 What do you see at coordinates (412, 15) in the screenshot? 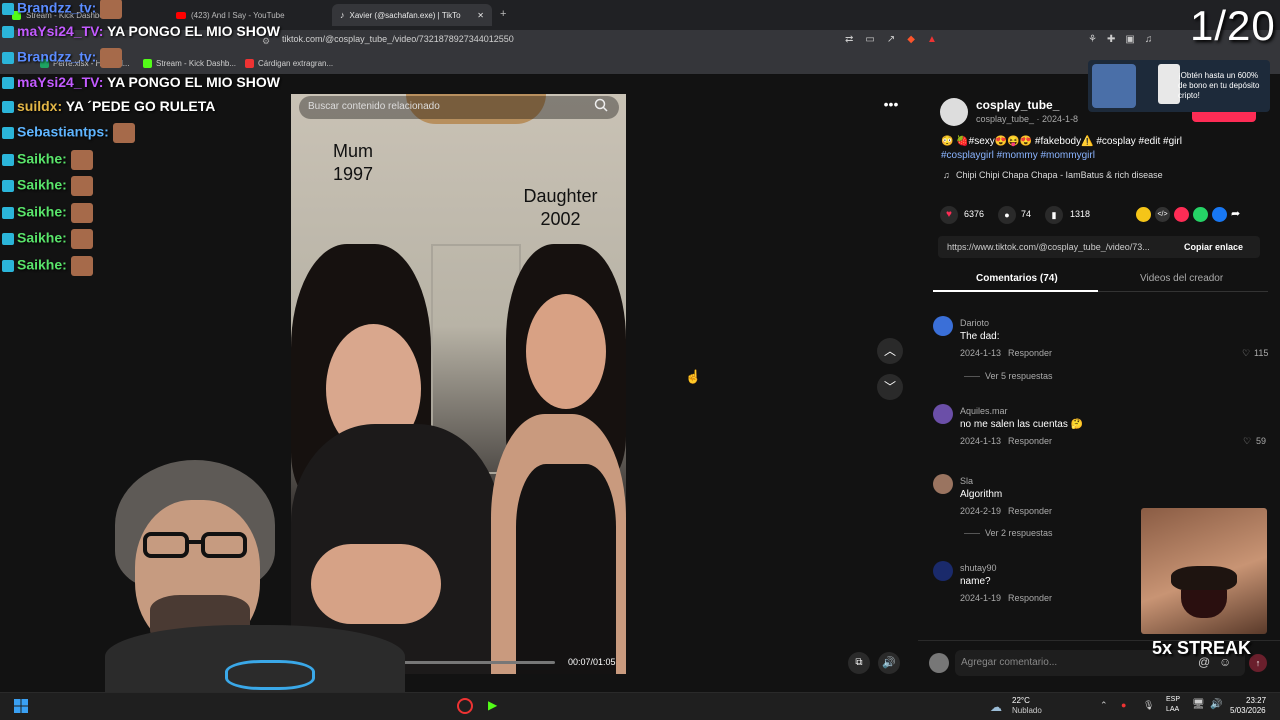
I see `tab-tiktok: ♪ Xavier (@sachafan.exe) | TikTo ✕` at bounding box center [412, 15].